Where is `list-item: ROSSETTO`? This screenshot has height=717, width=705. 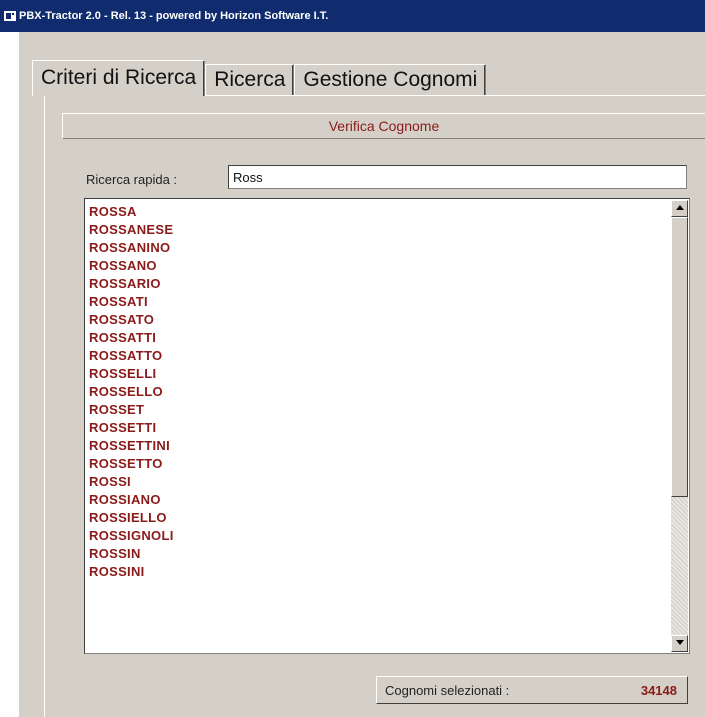 list-item: ROSSETTO is located at coordinates (379, 464).